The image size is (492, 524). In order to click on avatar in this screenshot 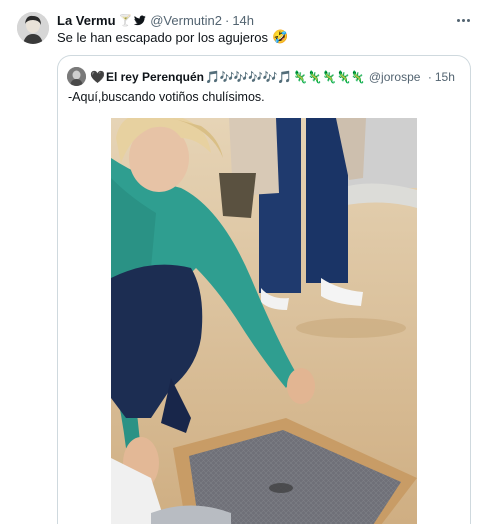, I will do `click(33, 28)`.